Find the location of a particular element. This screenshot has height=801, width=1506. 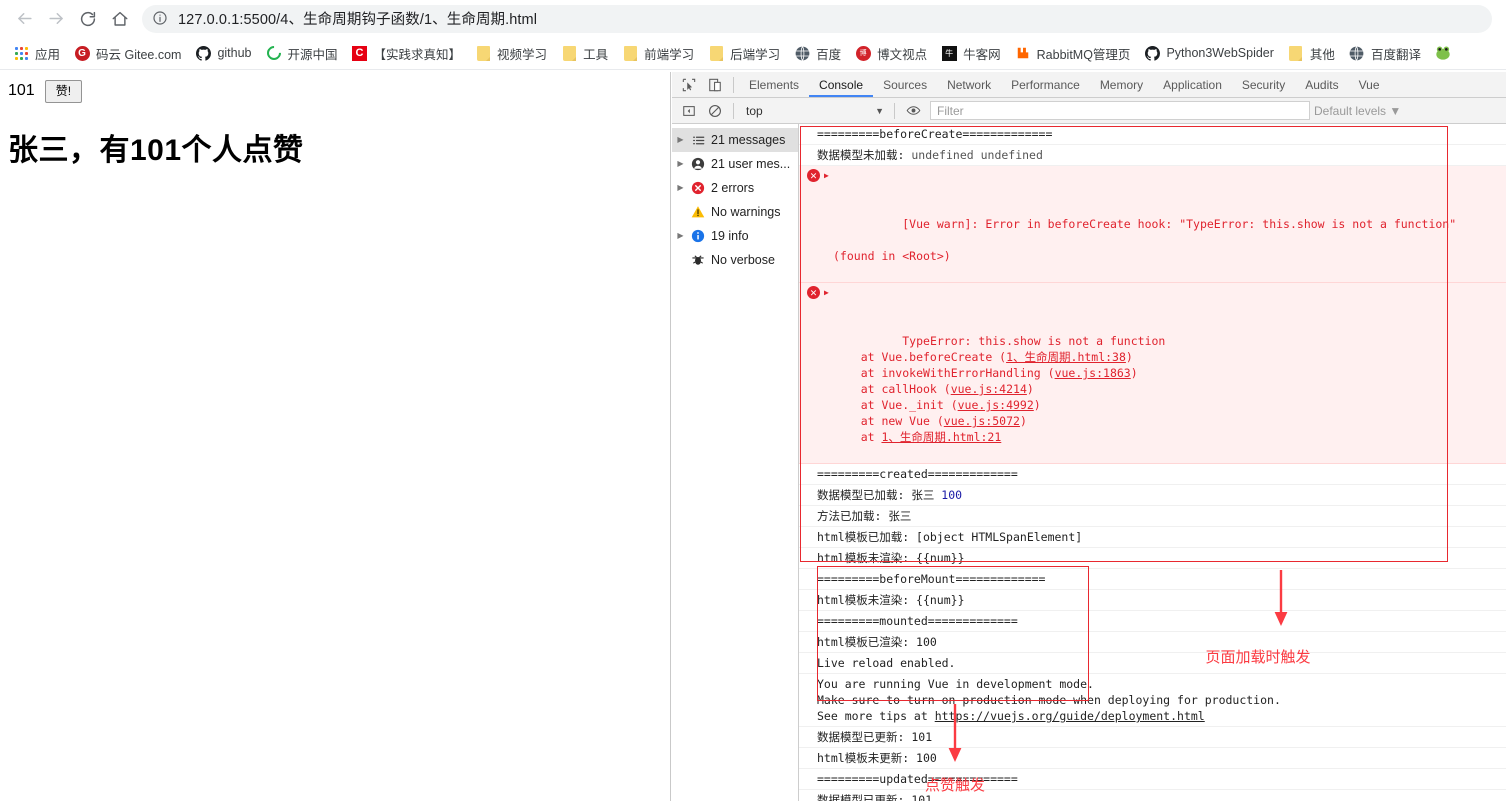

sidebar-item-info: ▶ 19 info is located at coordinates (735, 236).